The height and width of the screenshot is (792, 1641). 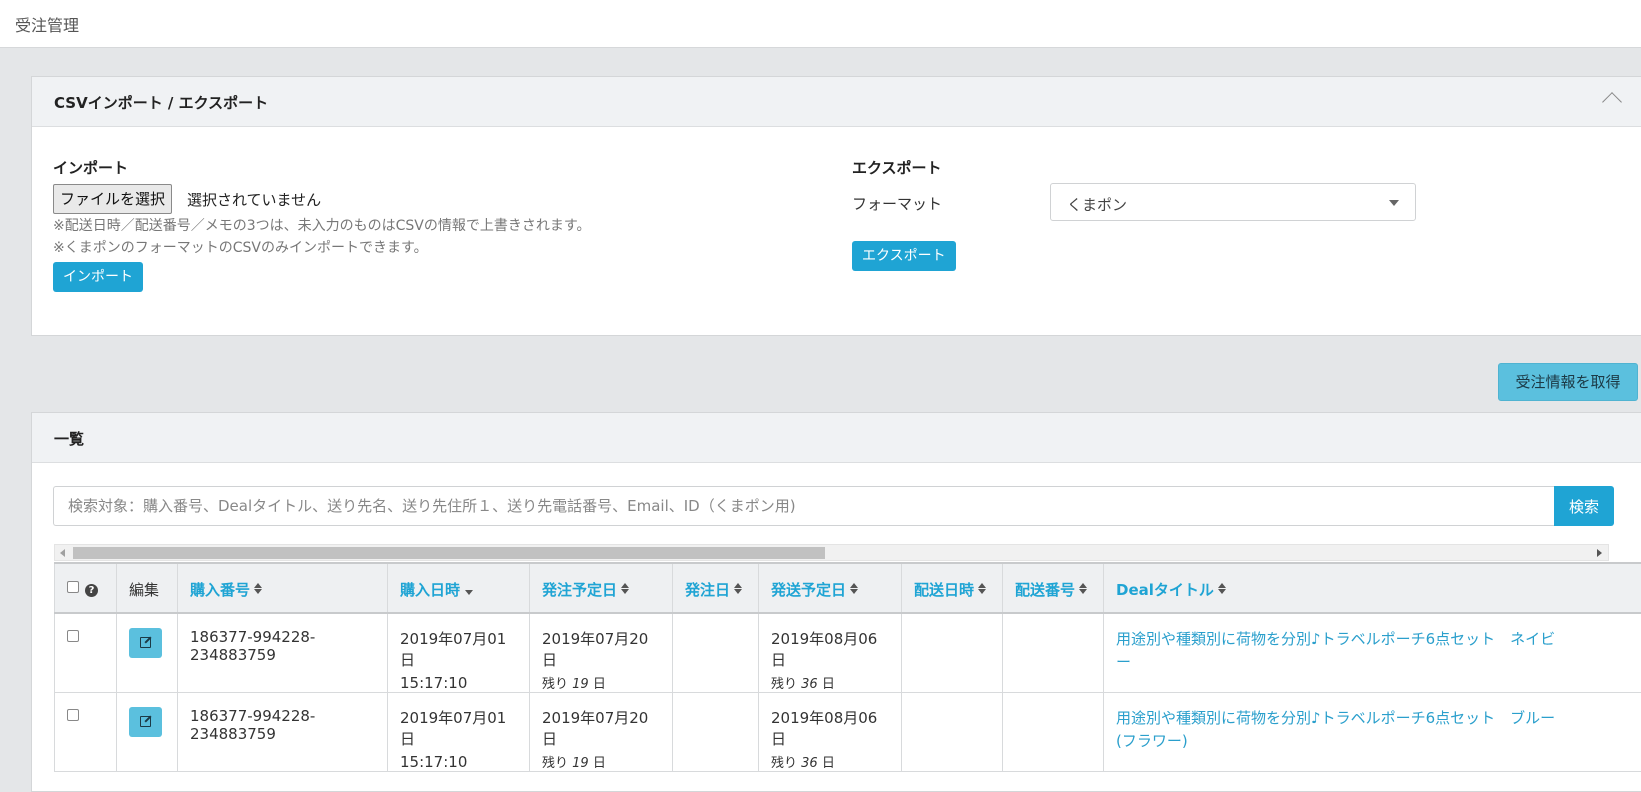 What do you see at coordinates (430, 590) in the screenshot?
I see `col-purchase-date-label: 購入日時` at bounding box center [430, 590].